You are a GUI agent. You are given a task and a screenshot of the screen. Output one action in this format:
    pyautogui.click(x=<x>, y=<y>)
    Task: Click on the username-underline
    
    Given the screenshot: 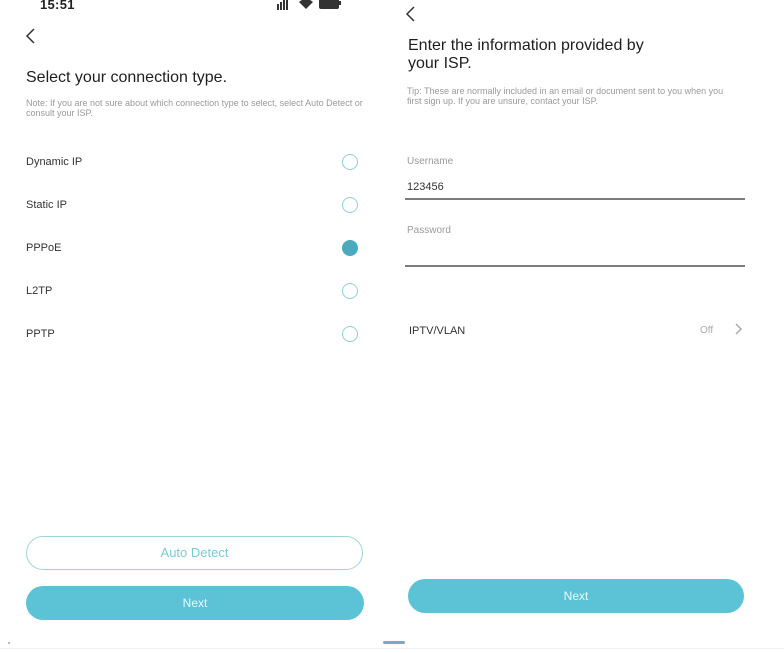 What is the action you would take?
    pyautogui.click(x=575, y=199)
    